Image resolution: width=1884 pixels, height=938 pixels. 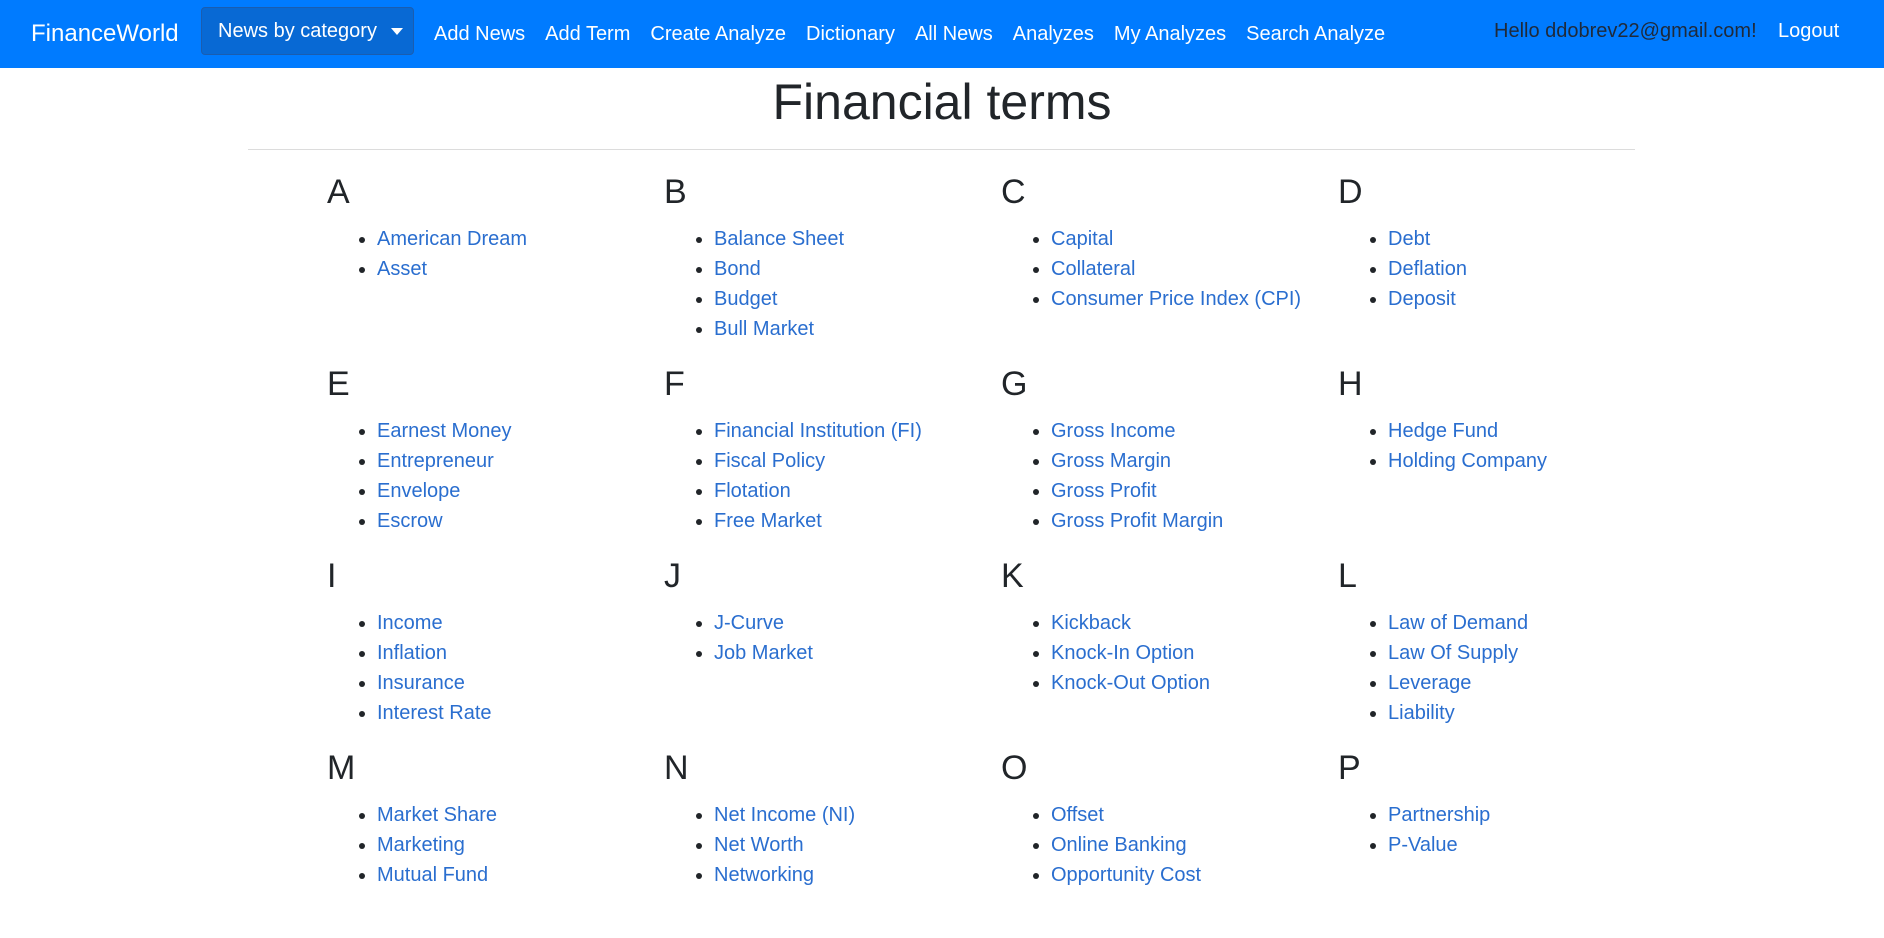 I want to click on term-link: Gross Income, so click(x=1113, y=431).